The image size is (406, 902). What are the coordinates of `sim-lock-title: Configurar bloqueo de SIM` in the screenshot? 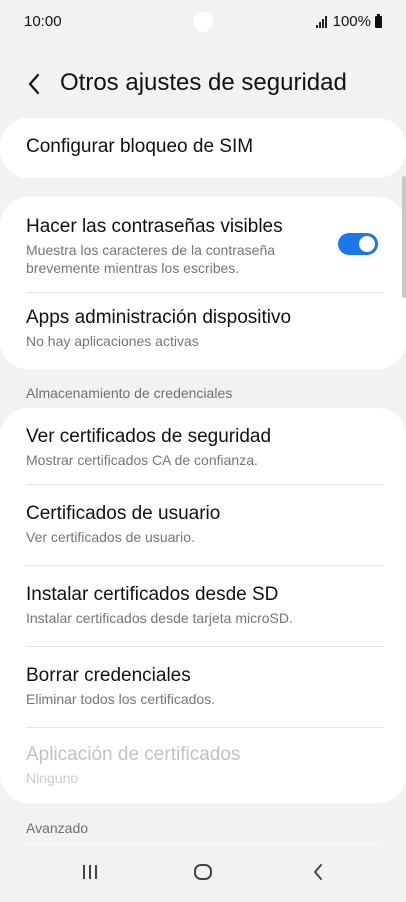 It's located at (140, 146).